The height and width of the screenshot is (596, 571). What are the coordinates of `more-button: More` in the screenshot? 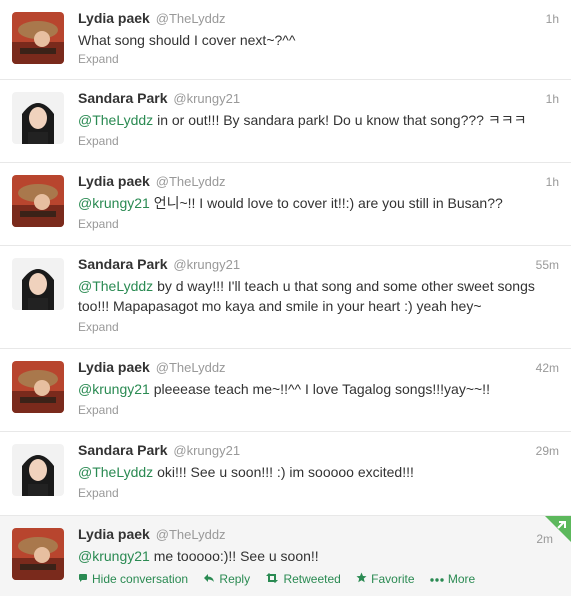 It's located at (452, 579).